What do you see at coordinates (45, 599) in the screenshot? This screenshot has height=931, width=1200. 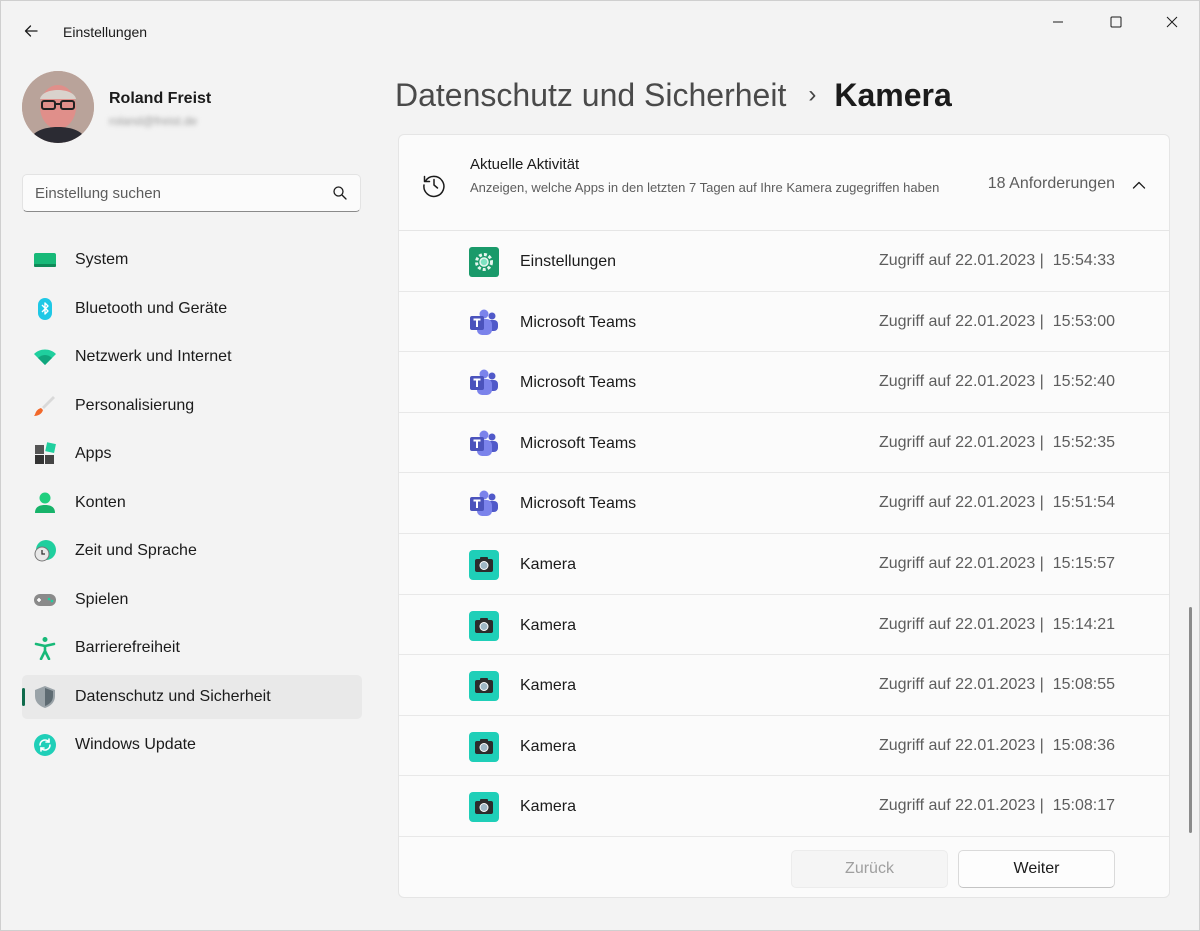 I see `gamepad-icon` at bounding box center [45, 599].